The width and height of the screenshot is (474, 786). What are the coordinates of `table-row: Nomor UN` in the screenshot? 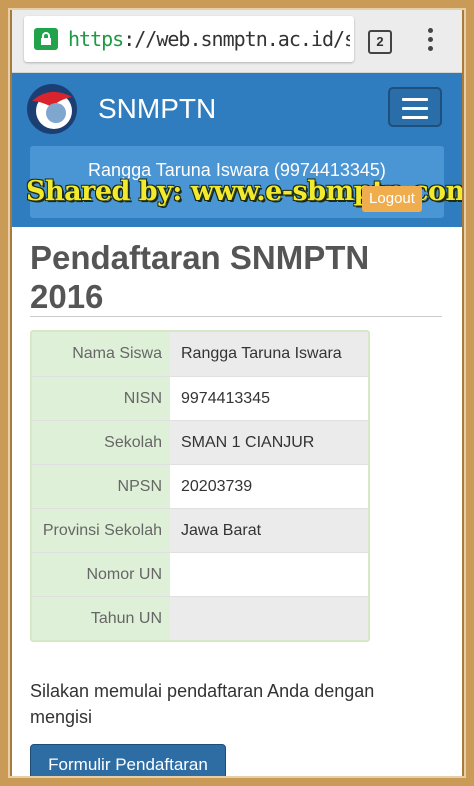 It's located at (200, 574).